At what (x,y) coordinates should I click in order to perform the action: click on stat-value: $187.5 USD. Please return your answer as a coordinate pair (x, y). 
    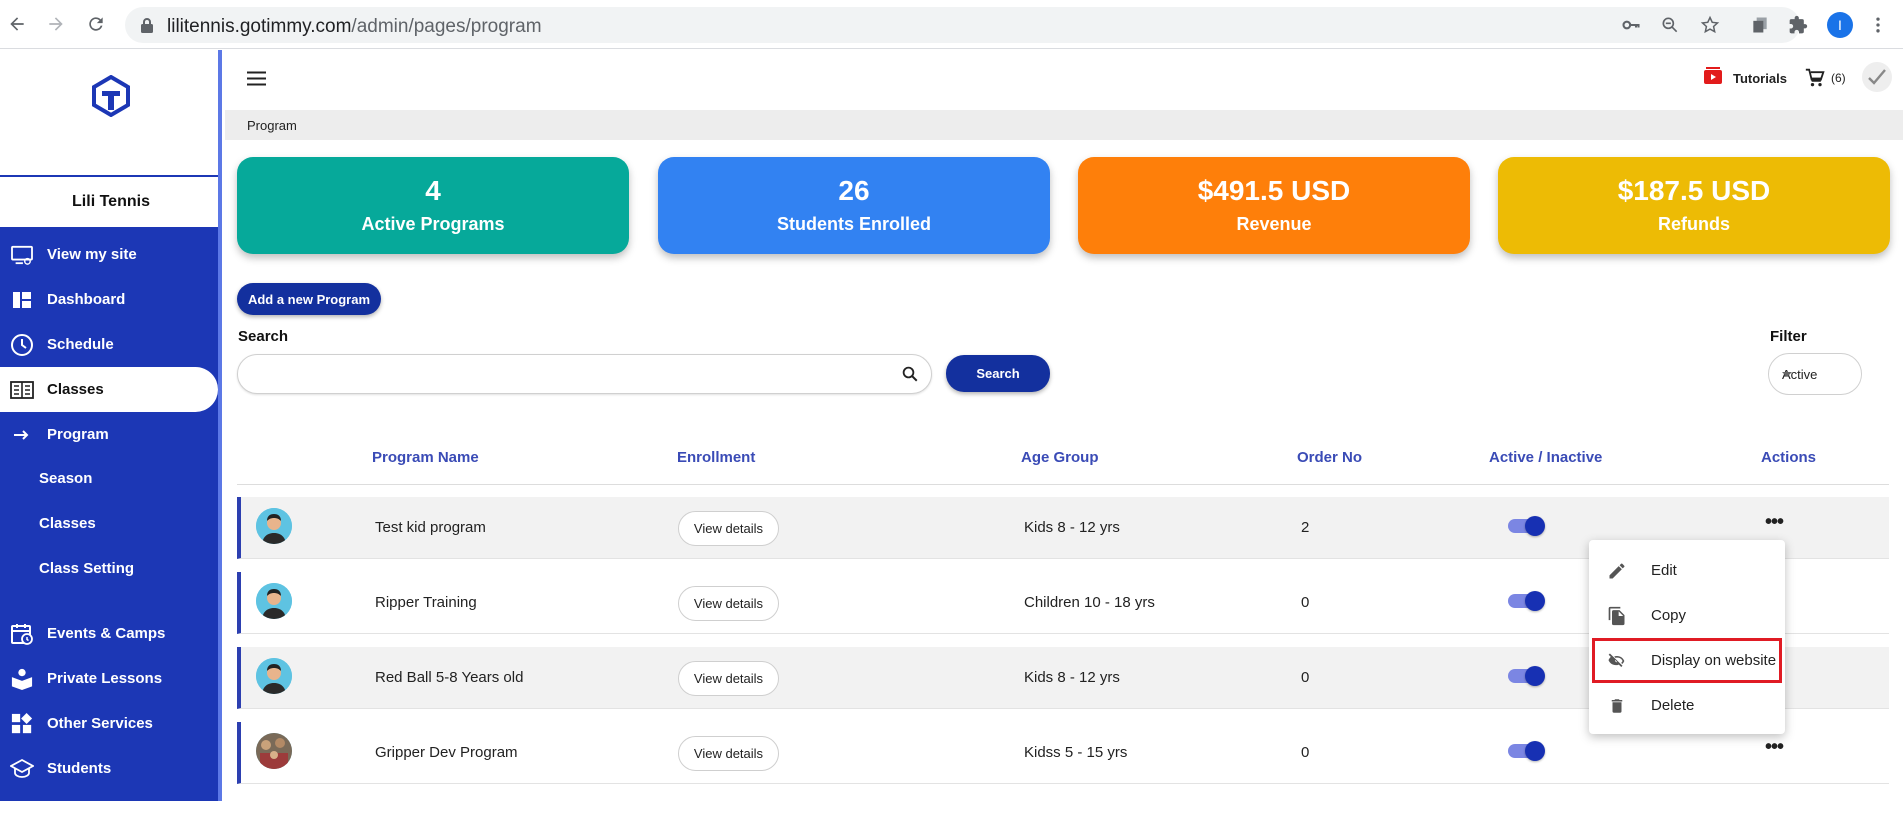
    Looking at the image, I should click on (1694, 190).